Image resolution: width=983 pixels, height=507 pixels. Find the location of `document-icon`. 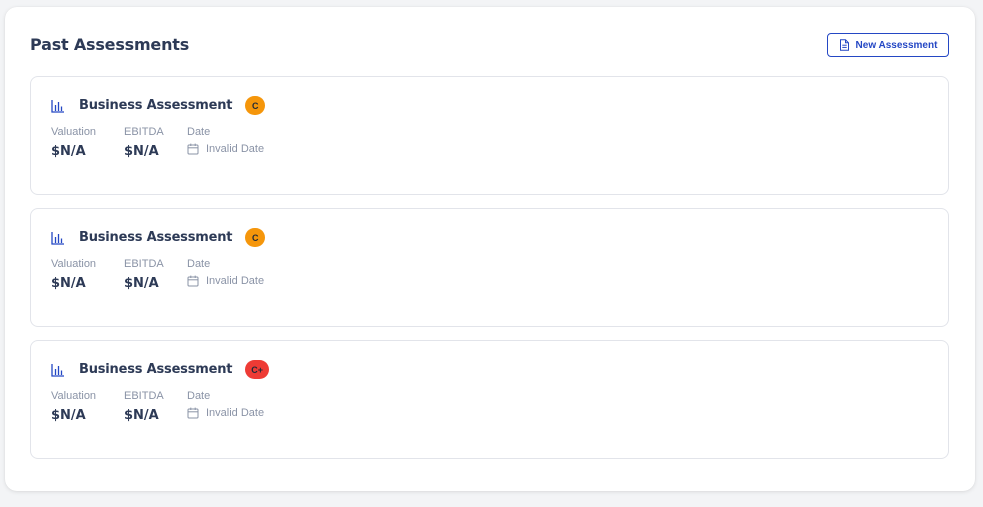

document-icon is located at coordinates (844, 45).